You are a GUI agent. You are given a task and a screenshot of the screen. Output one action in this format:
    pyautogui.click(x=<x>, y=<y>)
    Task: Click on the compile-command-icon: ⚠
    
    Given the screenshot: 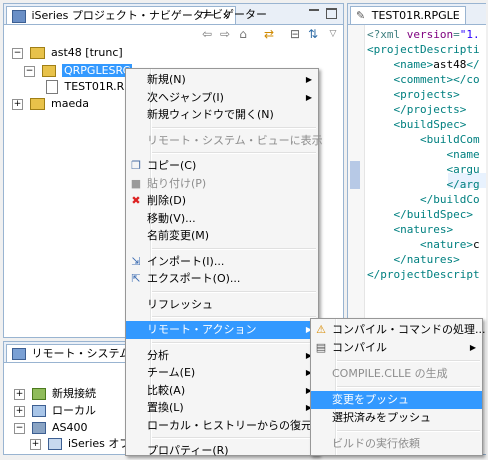 What is the action you would take?
    pyautogui.click(x=321, y=329)
    